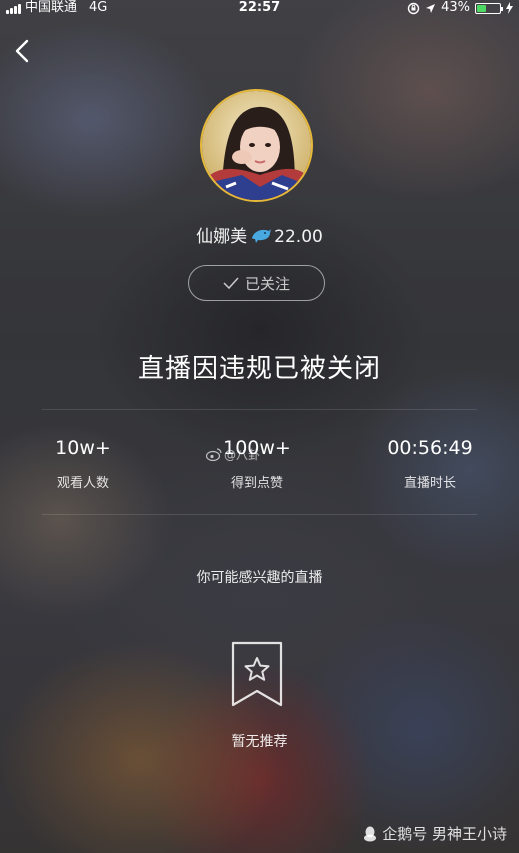  Describe the element at coordinates (214, 454) in the screenshot. I see `weibo-icon` at that location.